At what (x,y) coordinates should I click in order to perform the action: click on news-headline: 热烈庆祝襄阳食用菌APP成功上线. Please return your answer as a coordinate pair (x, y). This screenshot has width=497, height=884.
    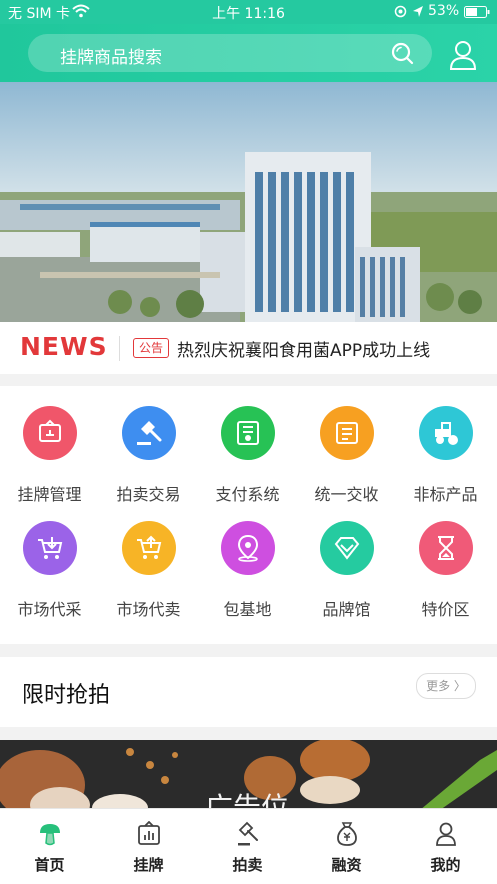
    Looking at the image, I should click on (303, 348).